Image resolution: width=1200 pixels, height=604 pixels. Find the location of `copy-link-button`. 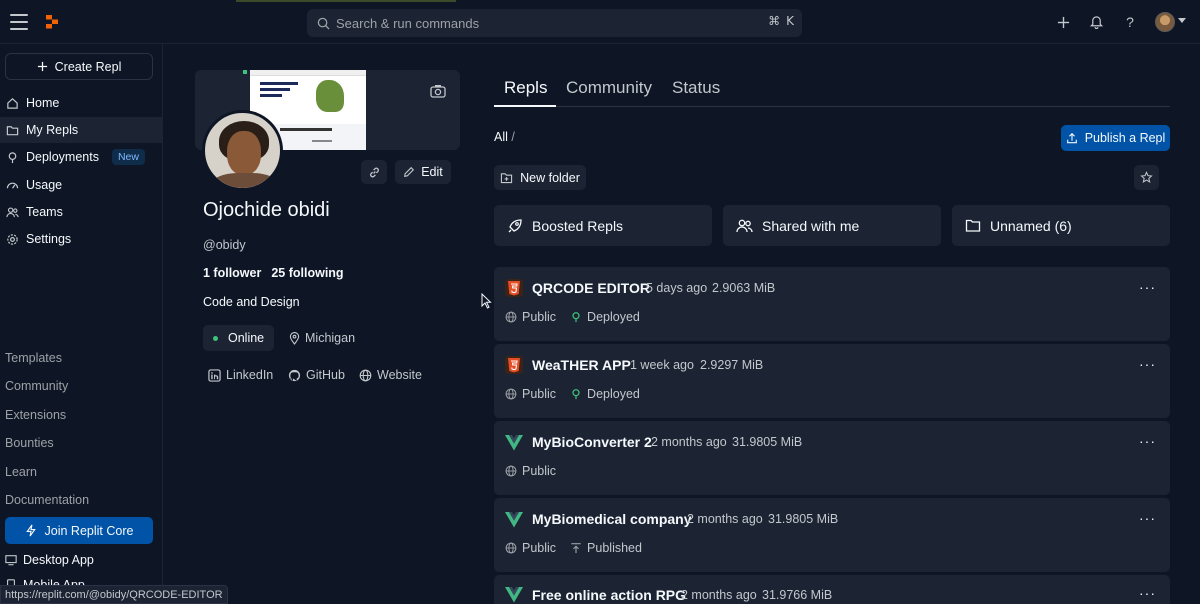

copy-link-button is located at coordinates (374, 172).